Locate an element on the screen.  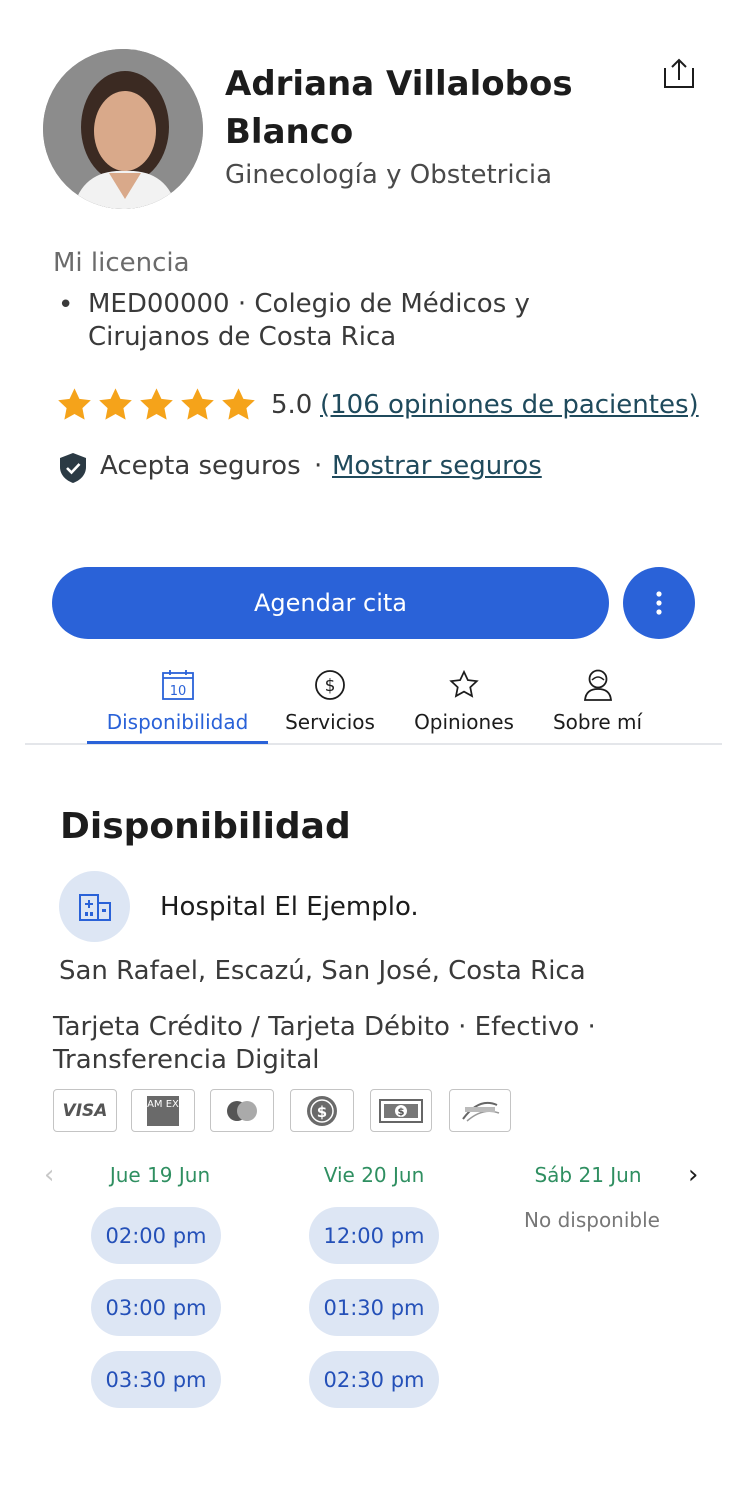
previous-dates-button: ‹ is located at coordinates (49, 1175).